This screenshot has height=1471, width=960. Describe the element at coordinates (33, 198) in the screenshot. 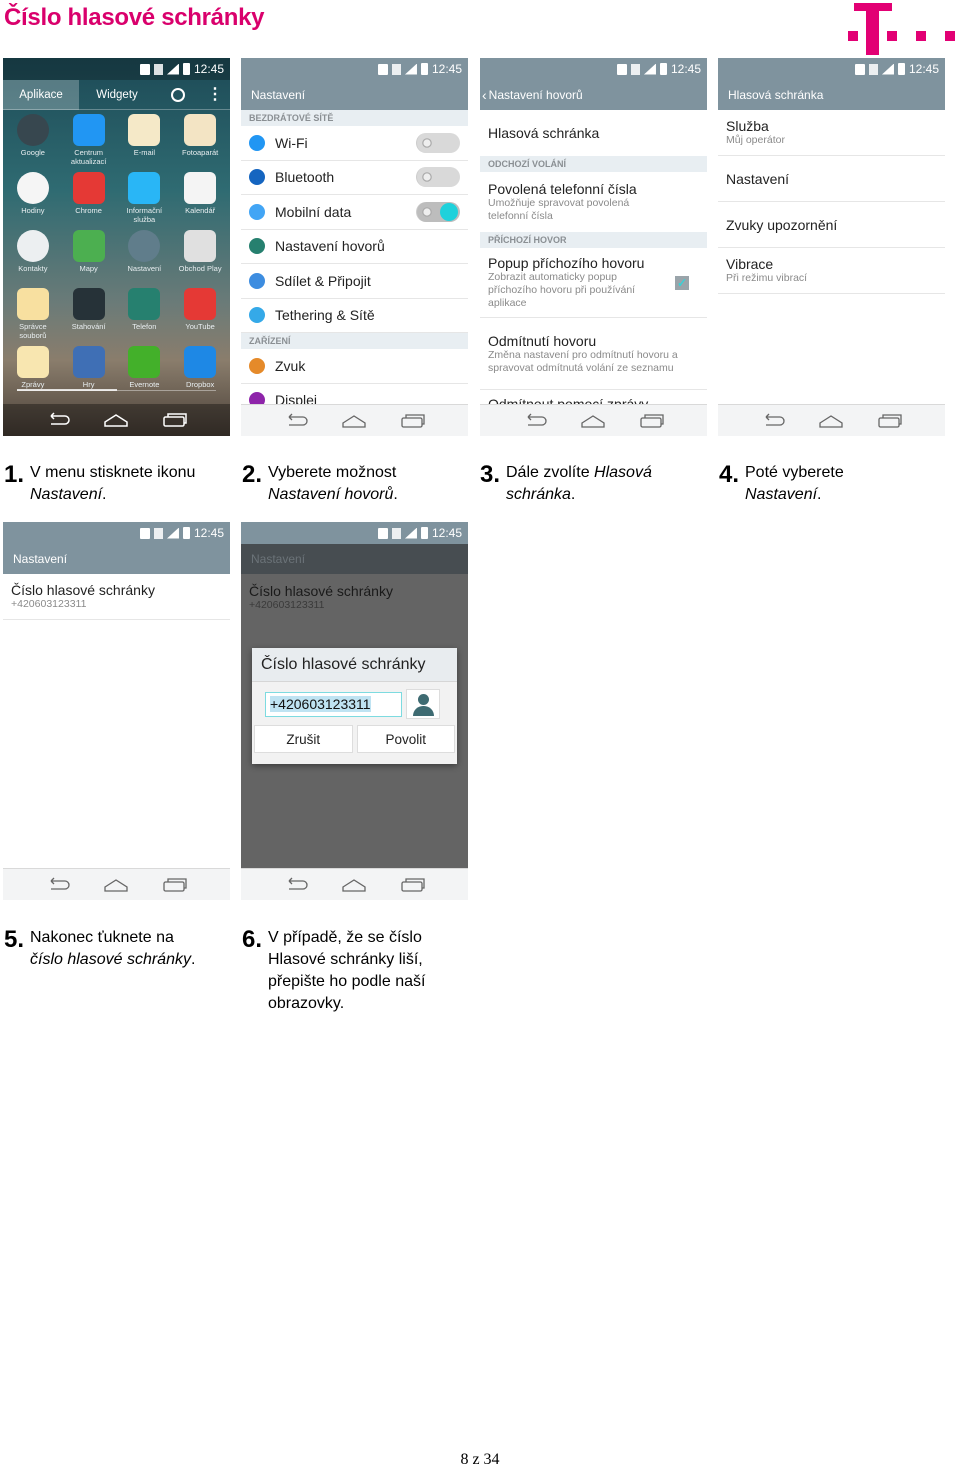

I see `app-icon-item: Hodiny` at that location.